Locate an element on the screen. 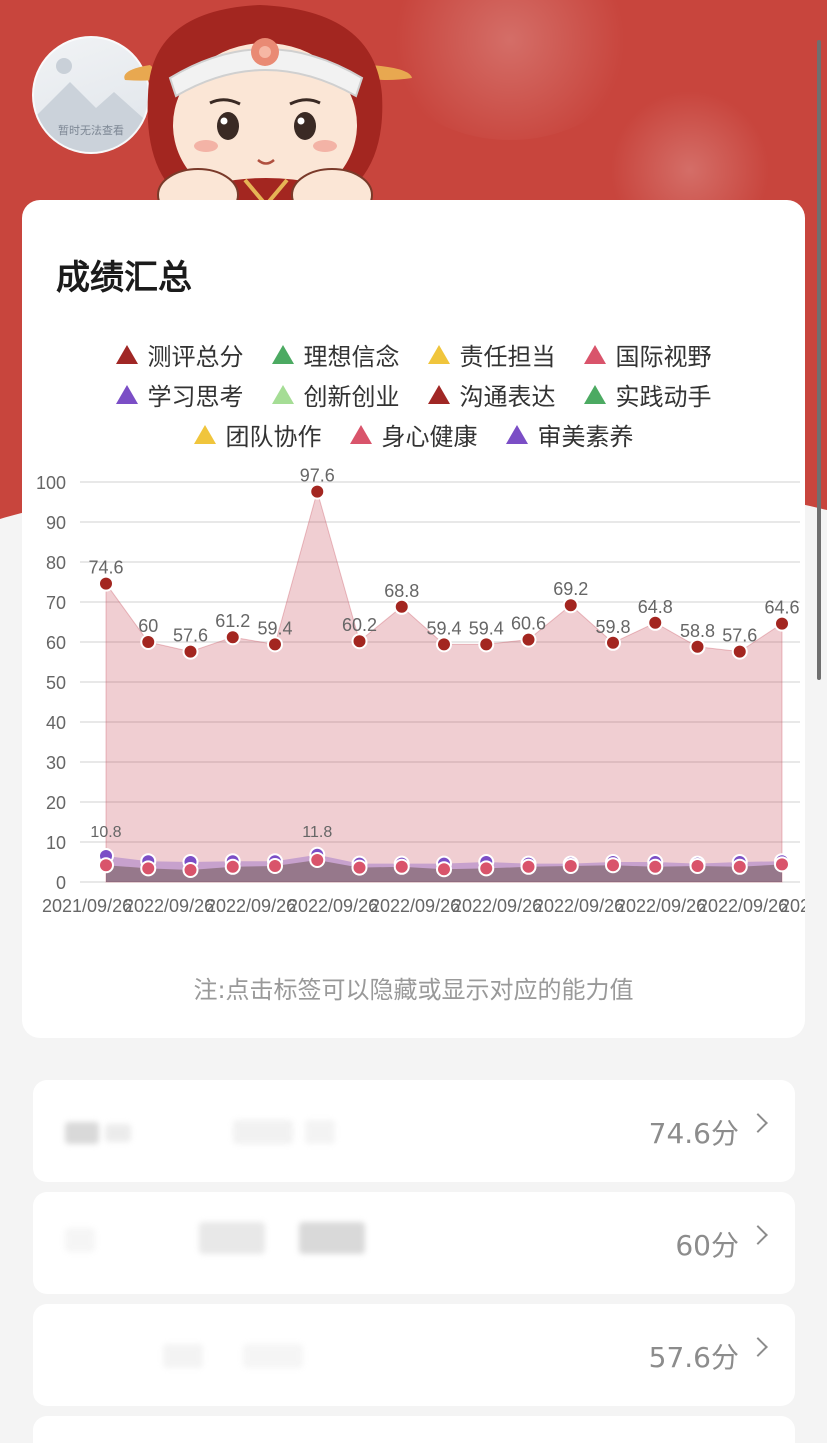 The width and height of the screenshot is (827, 1443). y-tick-label: 10 is located at coordinates (56, 843).